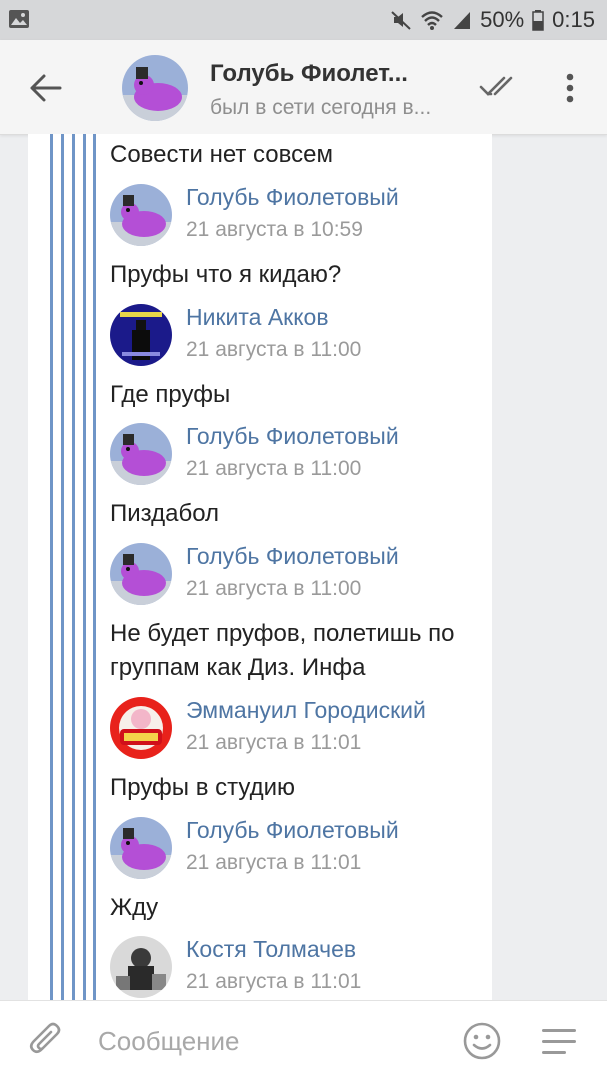 This screenshot has height=1081, width=607. I want to click on message-author: Никита Акков, so click(257, 317).